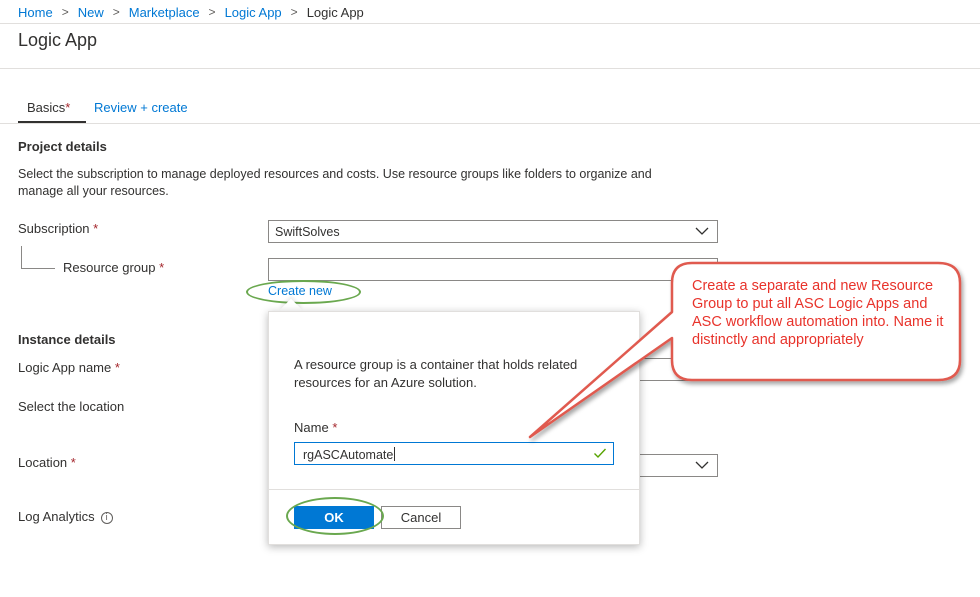 This screenshot has height=597, width=980. I want to click on resource-group-name-input: rgASCAutomate, so click(454, 453).